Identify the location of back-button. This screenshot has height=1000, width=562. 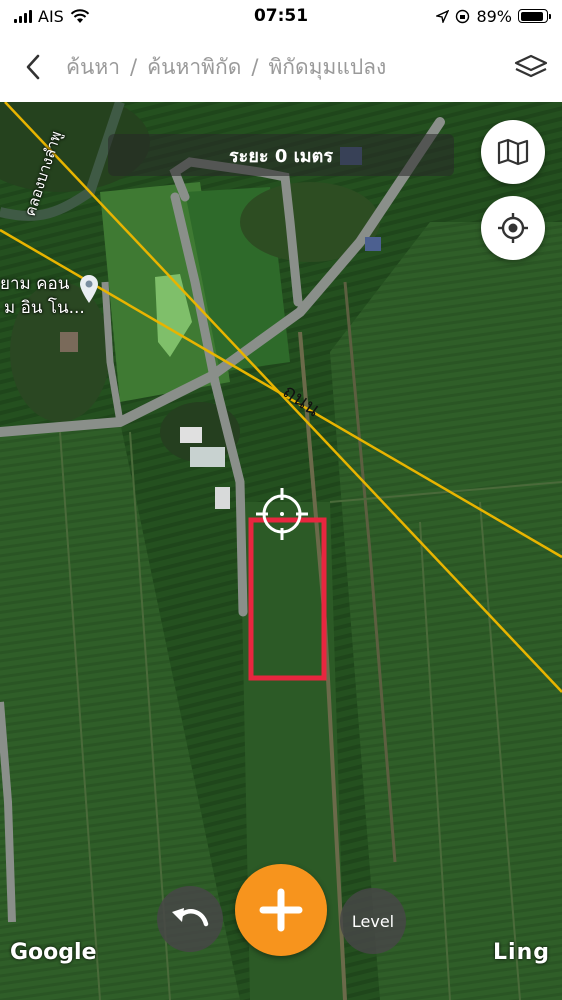
(33, 67).